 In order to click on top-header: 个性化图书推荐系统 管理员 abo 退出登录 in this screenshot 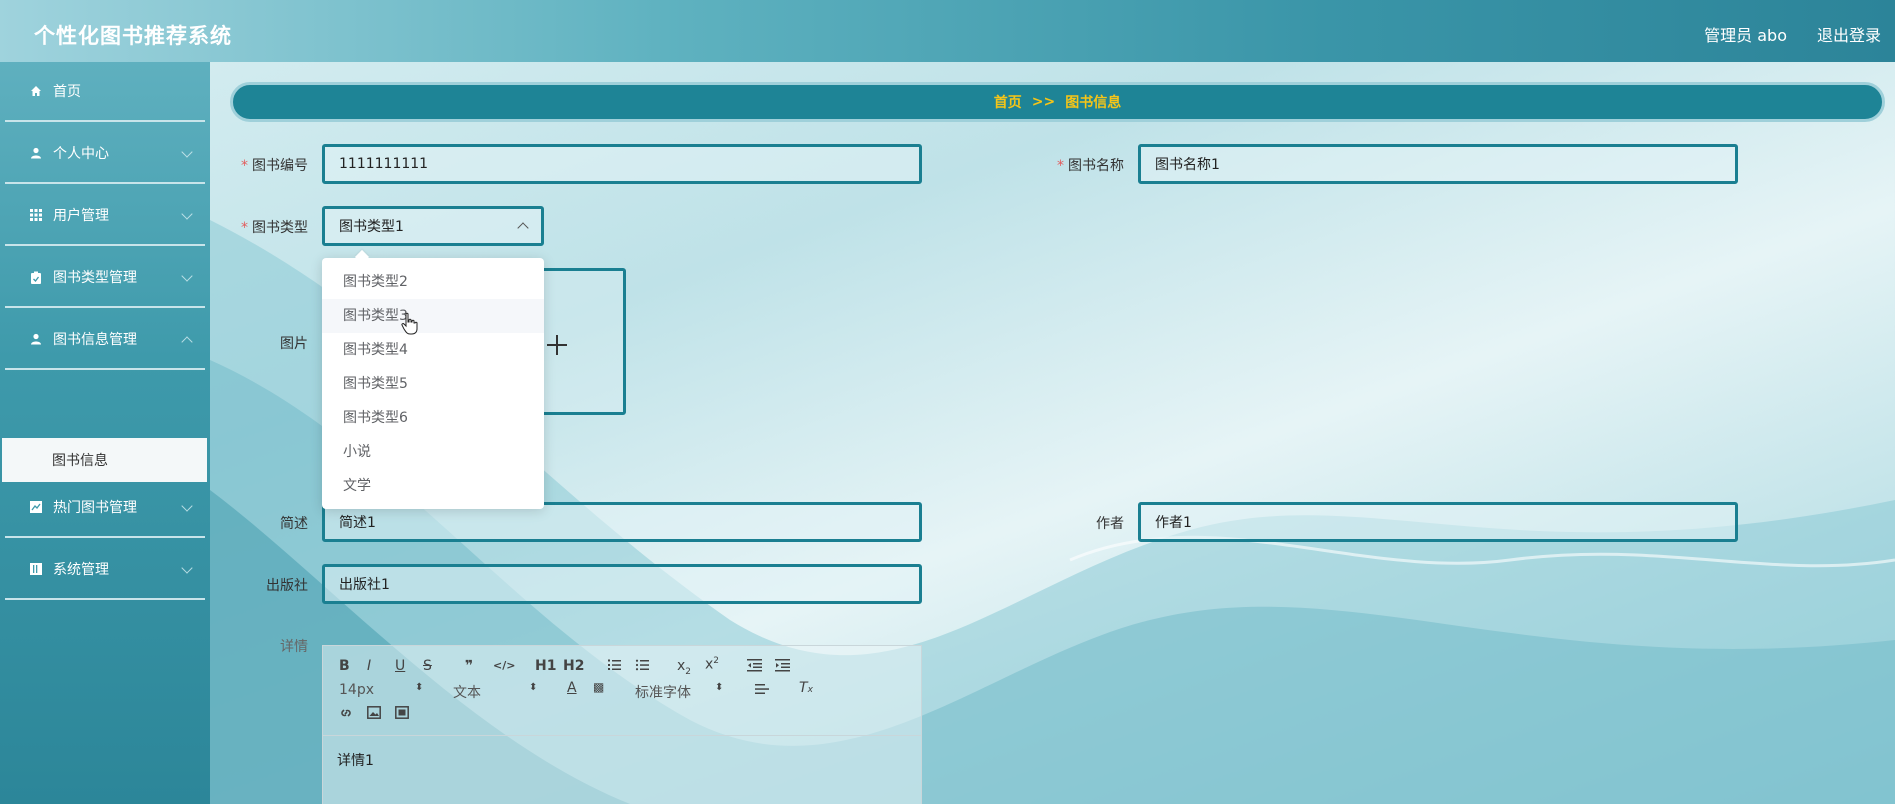, I will do `click(947, 31)`.